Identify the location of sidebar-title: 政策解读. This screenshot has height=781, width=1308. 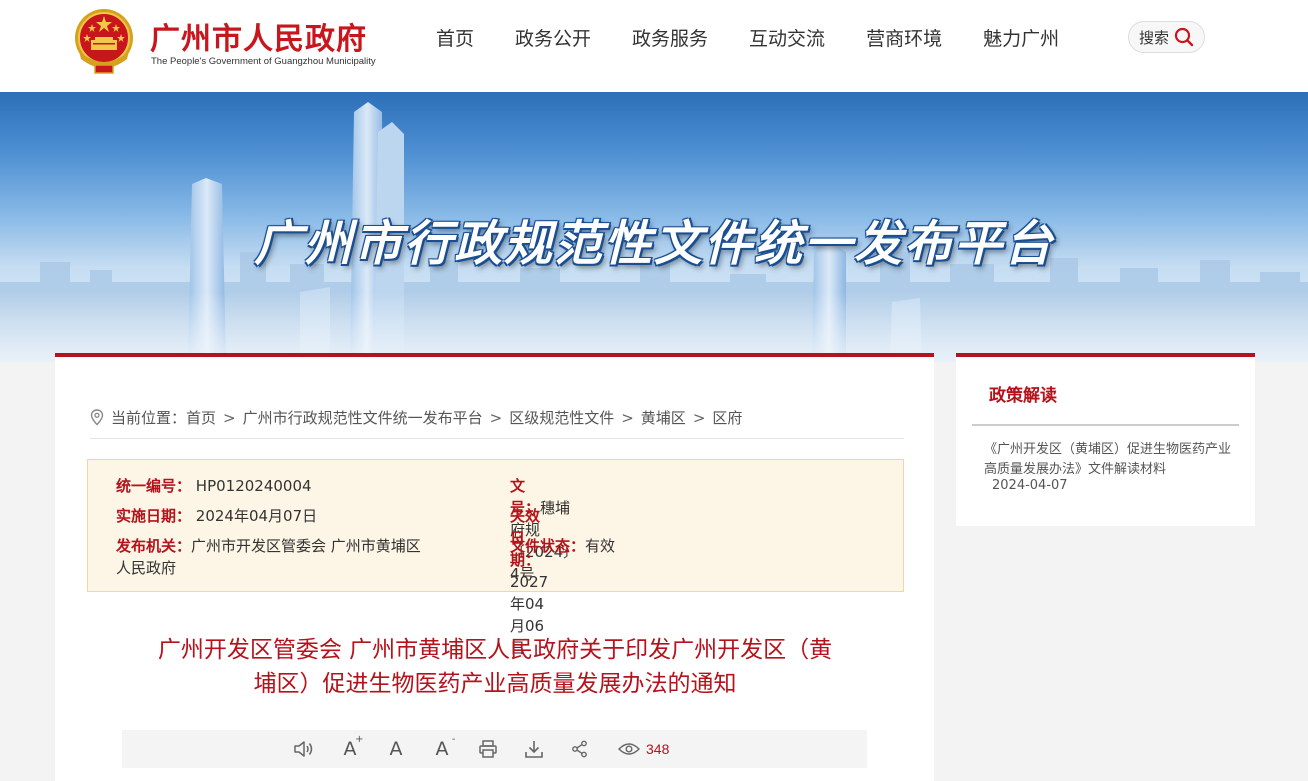
(1023, 396).